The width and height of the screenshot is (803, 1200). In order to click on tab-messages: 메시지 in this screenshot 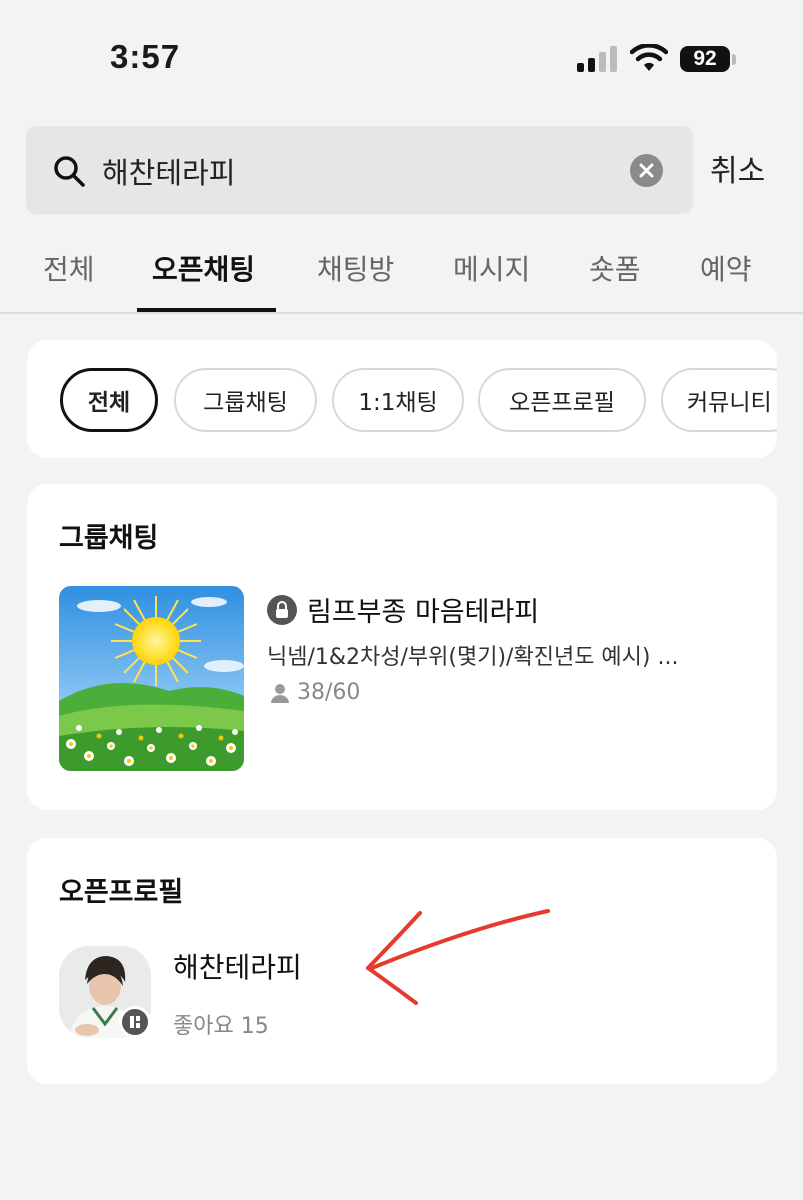, I will do `click(491, 268)`.